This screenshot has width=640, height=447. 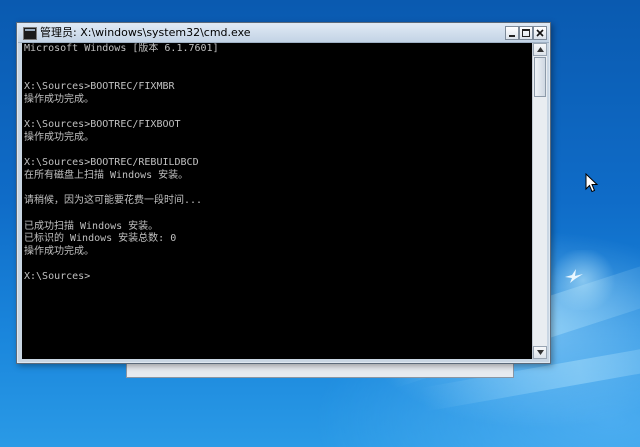 I want to click on close-icon, so click(x=540, y=33).